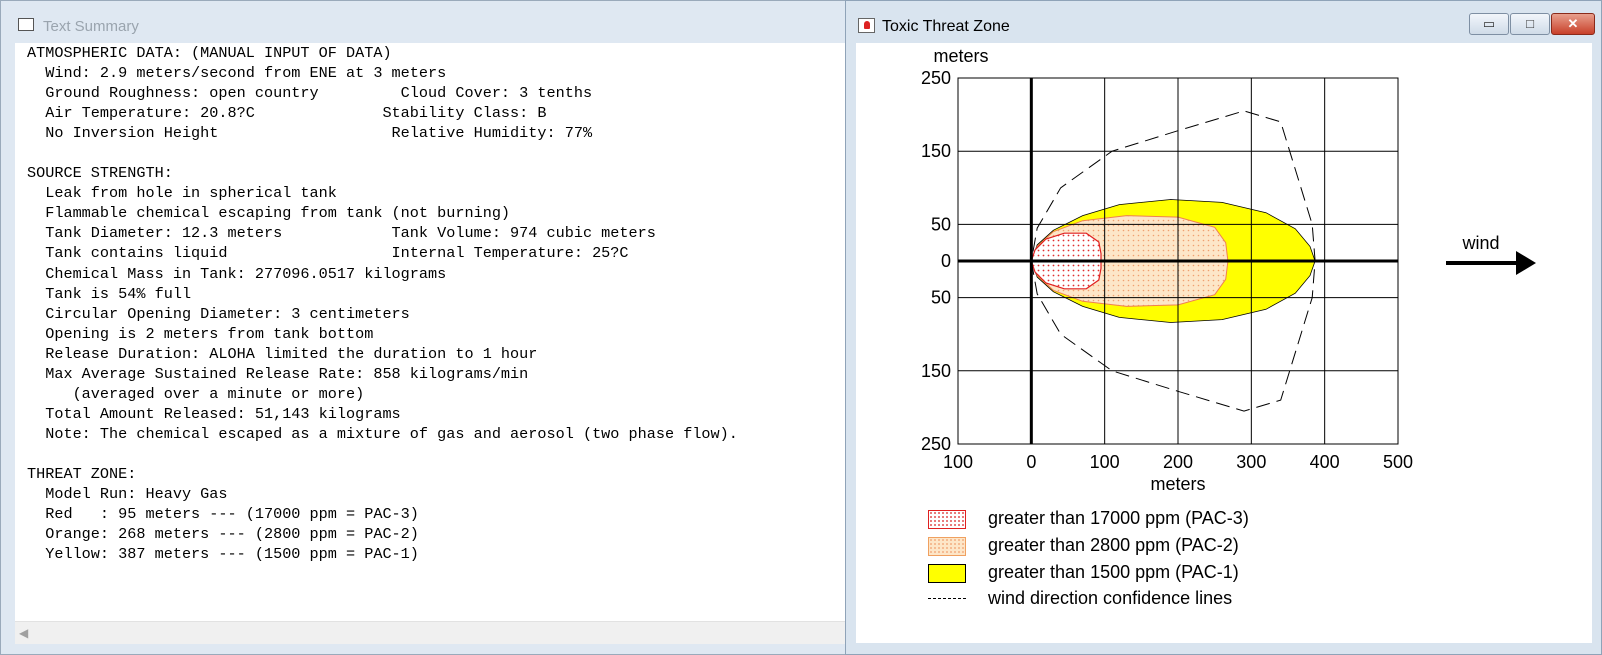  I want to click on legend-label: greater than 2800 ppm (PAC-2), so click(1113, 545).